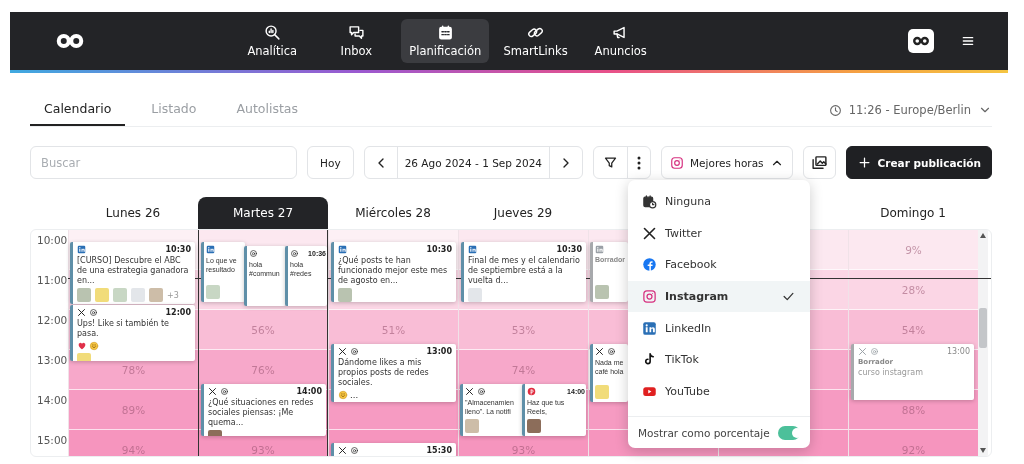 The width and height of the screenshot is (1024, 464). I want to click on images-icon, so click(819, 162).